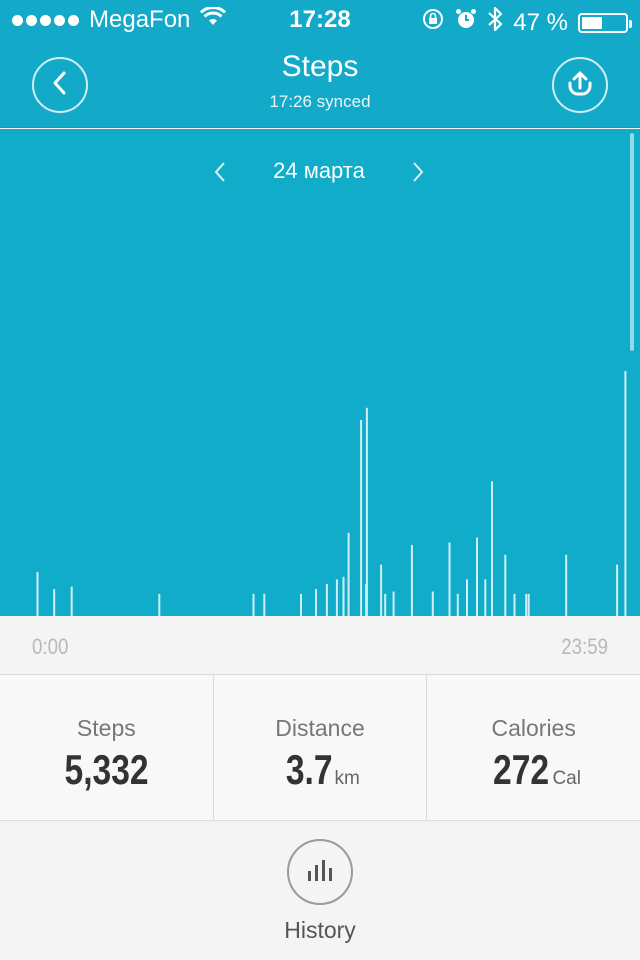  What do you see at coordinates (320, 66) in the screenshot?
I see `page-title: Steps` at bounding box center [320, 66].